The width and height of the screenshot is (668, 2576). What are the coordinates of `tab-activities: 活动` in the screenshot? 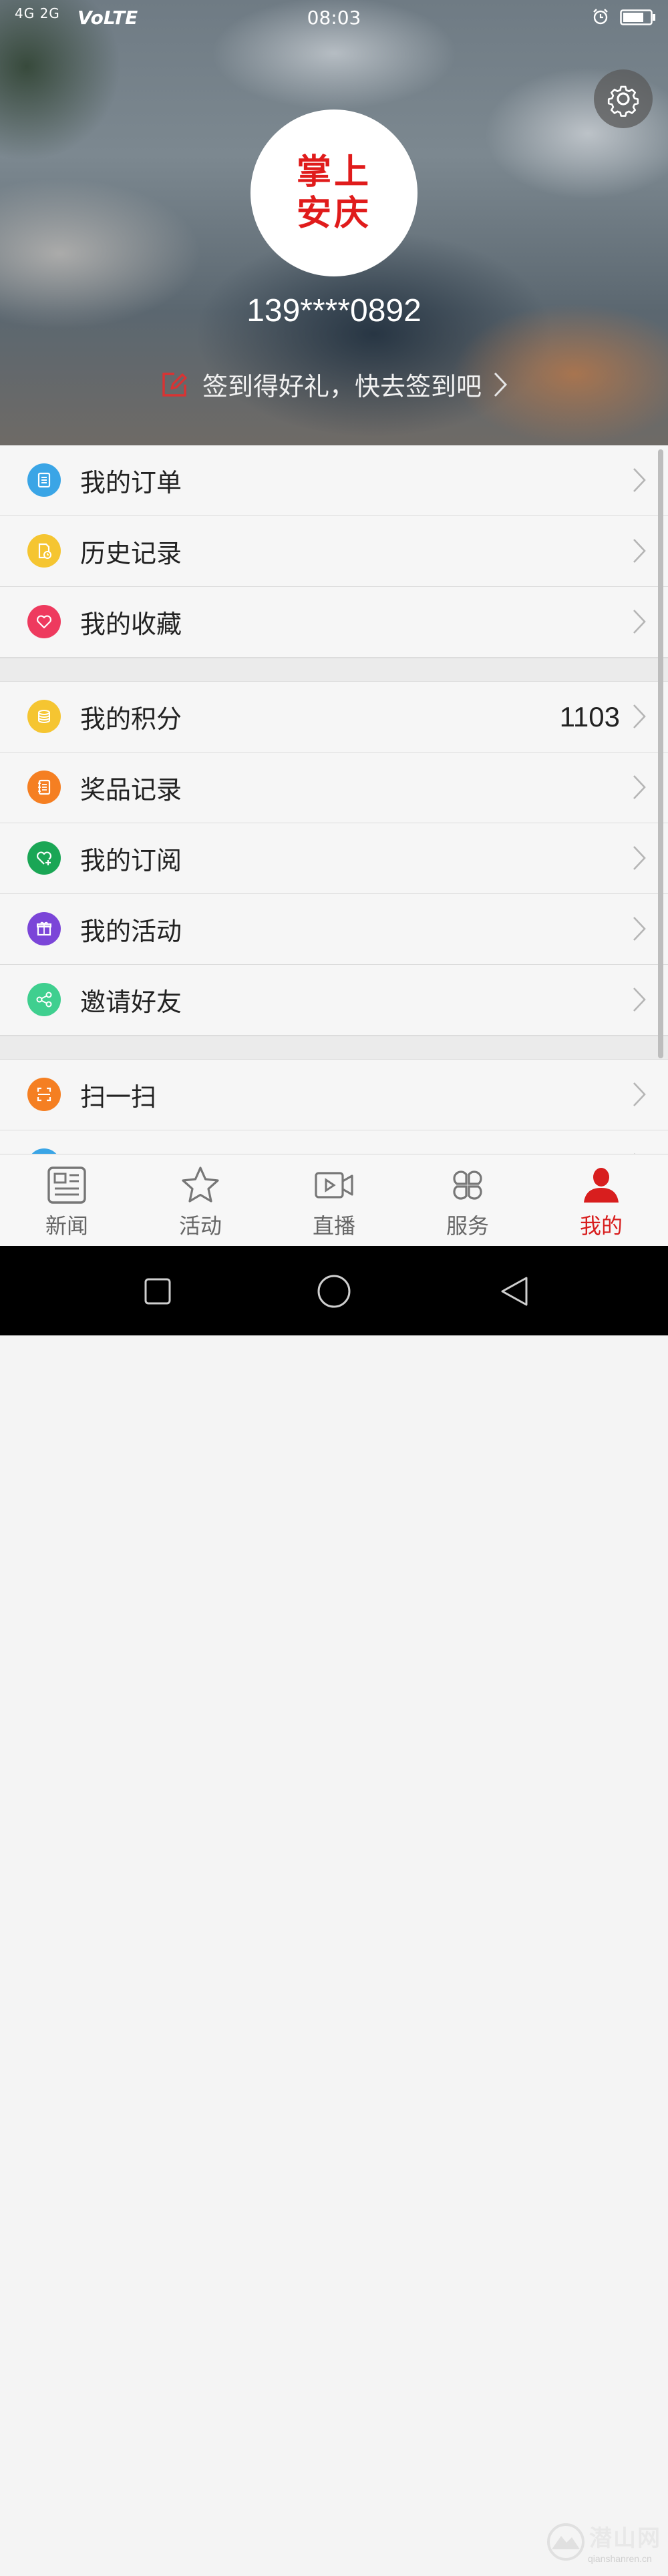 It's located at (200, 1200).